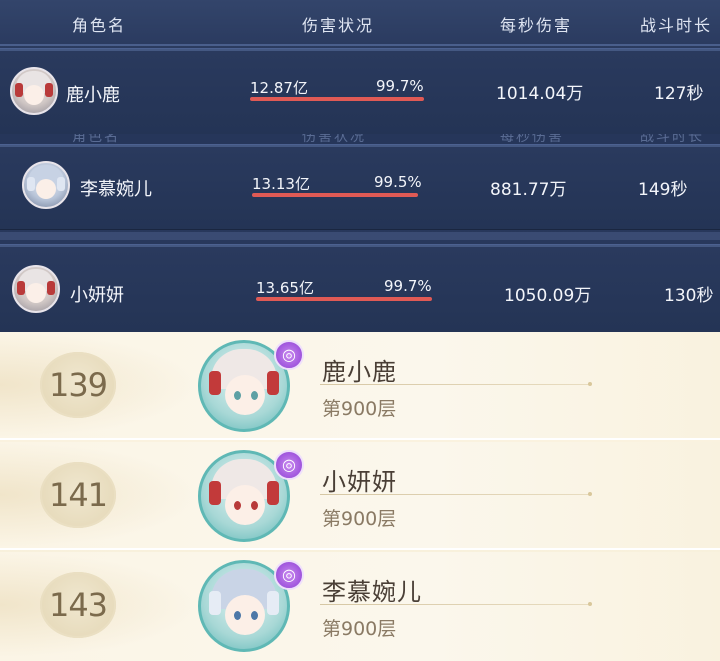 This screenshot has height=661, width=720. Describe the element at coordinates (536, 25) in the screenshot. I see `header-dps: 每秒伤害` at that location.